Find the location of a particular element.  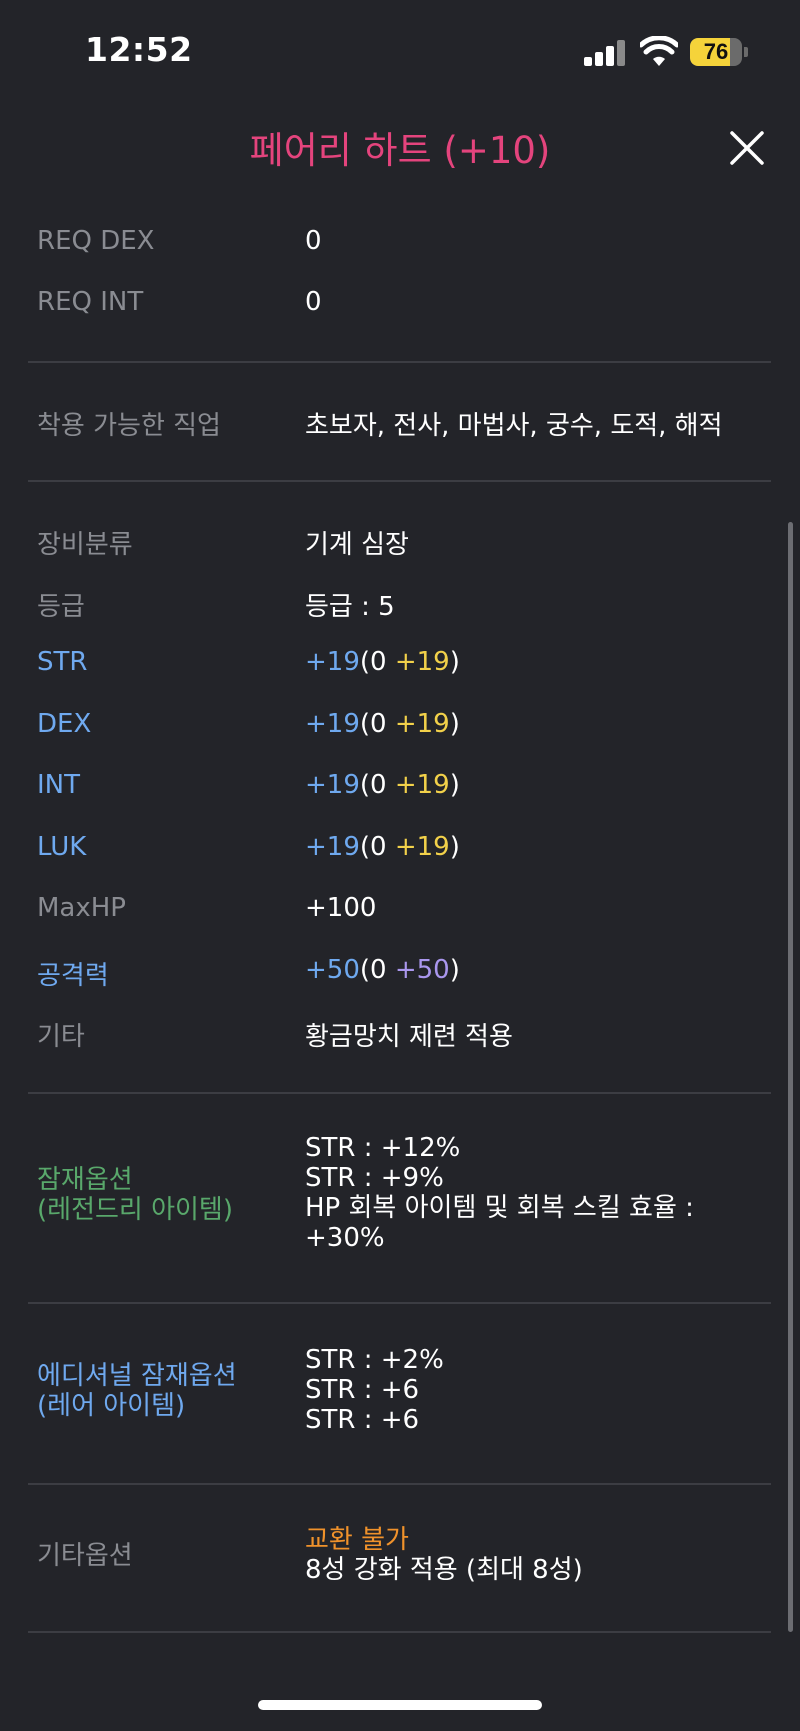

potential-line: STR : +12% is located at coordinates (383, 1148).